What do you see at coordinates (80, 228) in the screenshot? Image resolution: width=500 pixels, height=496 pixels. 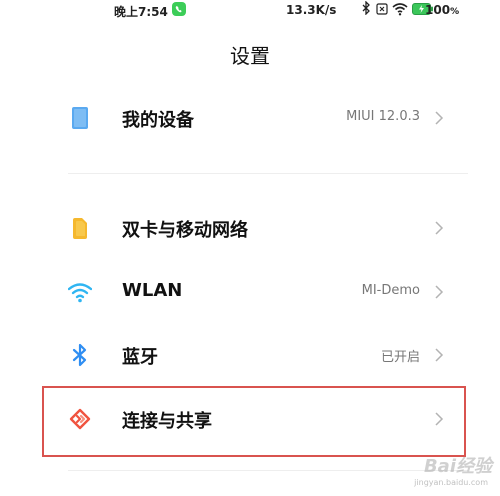 I see `sim-card-icon` at bounding box center [80, 228].